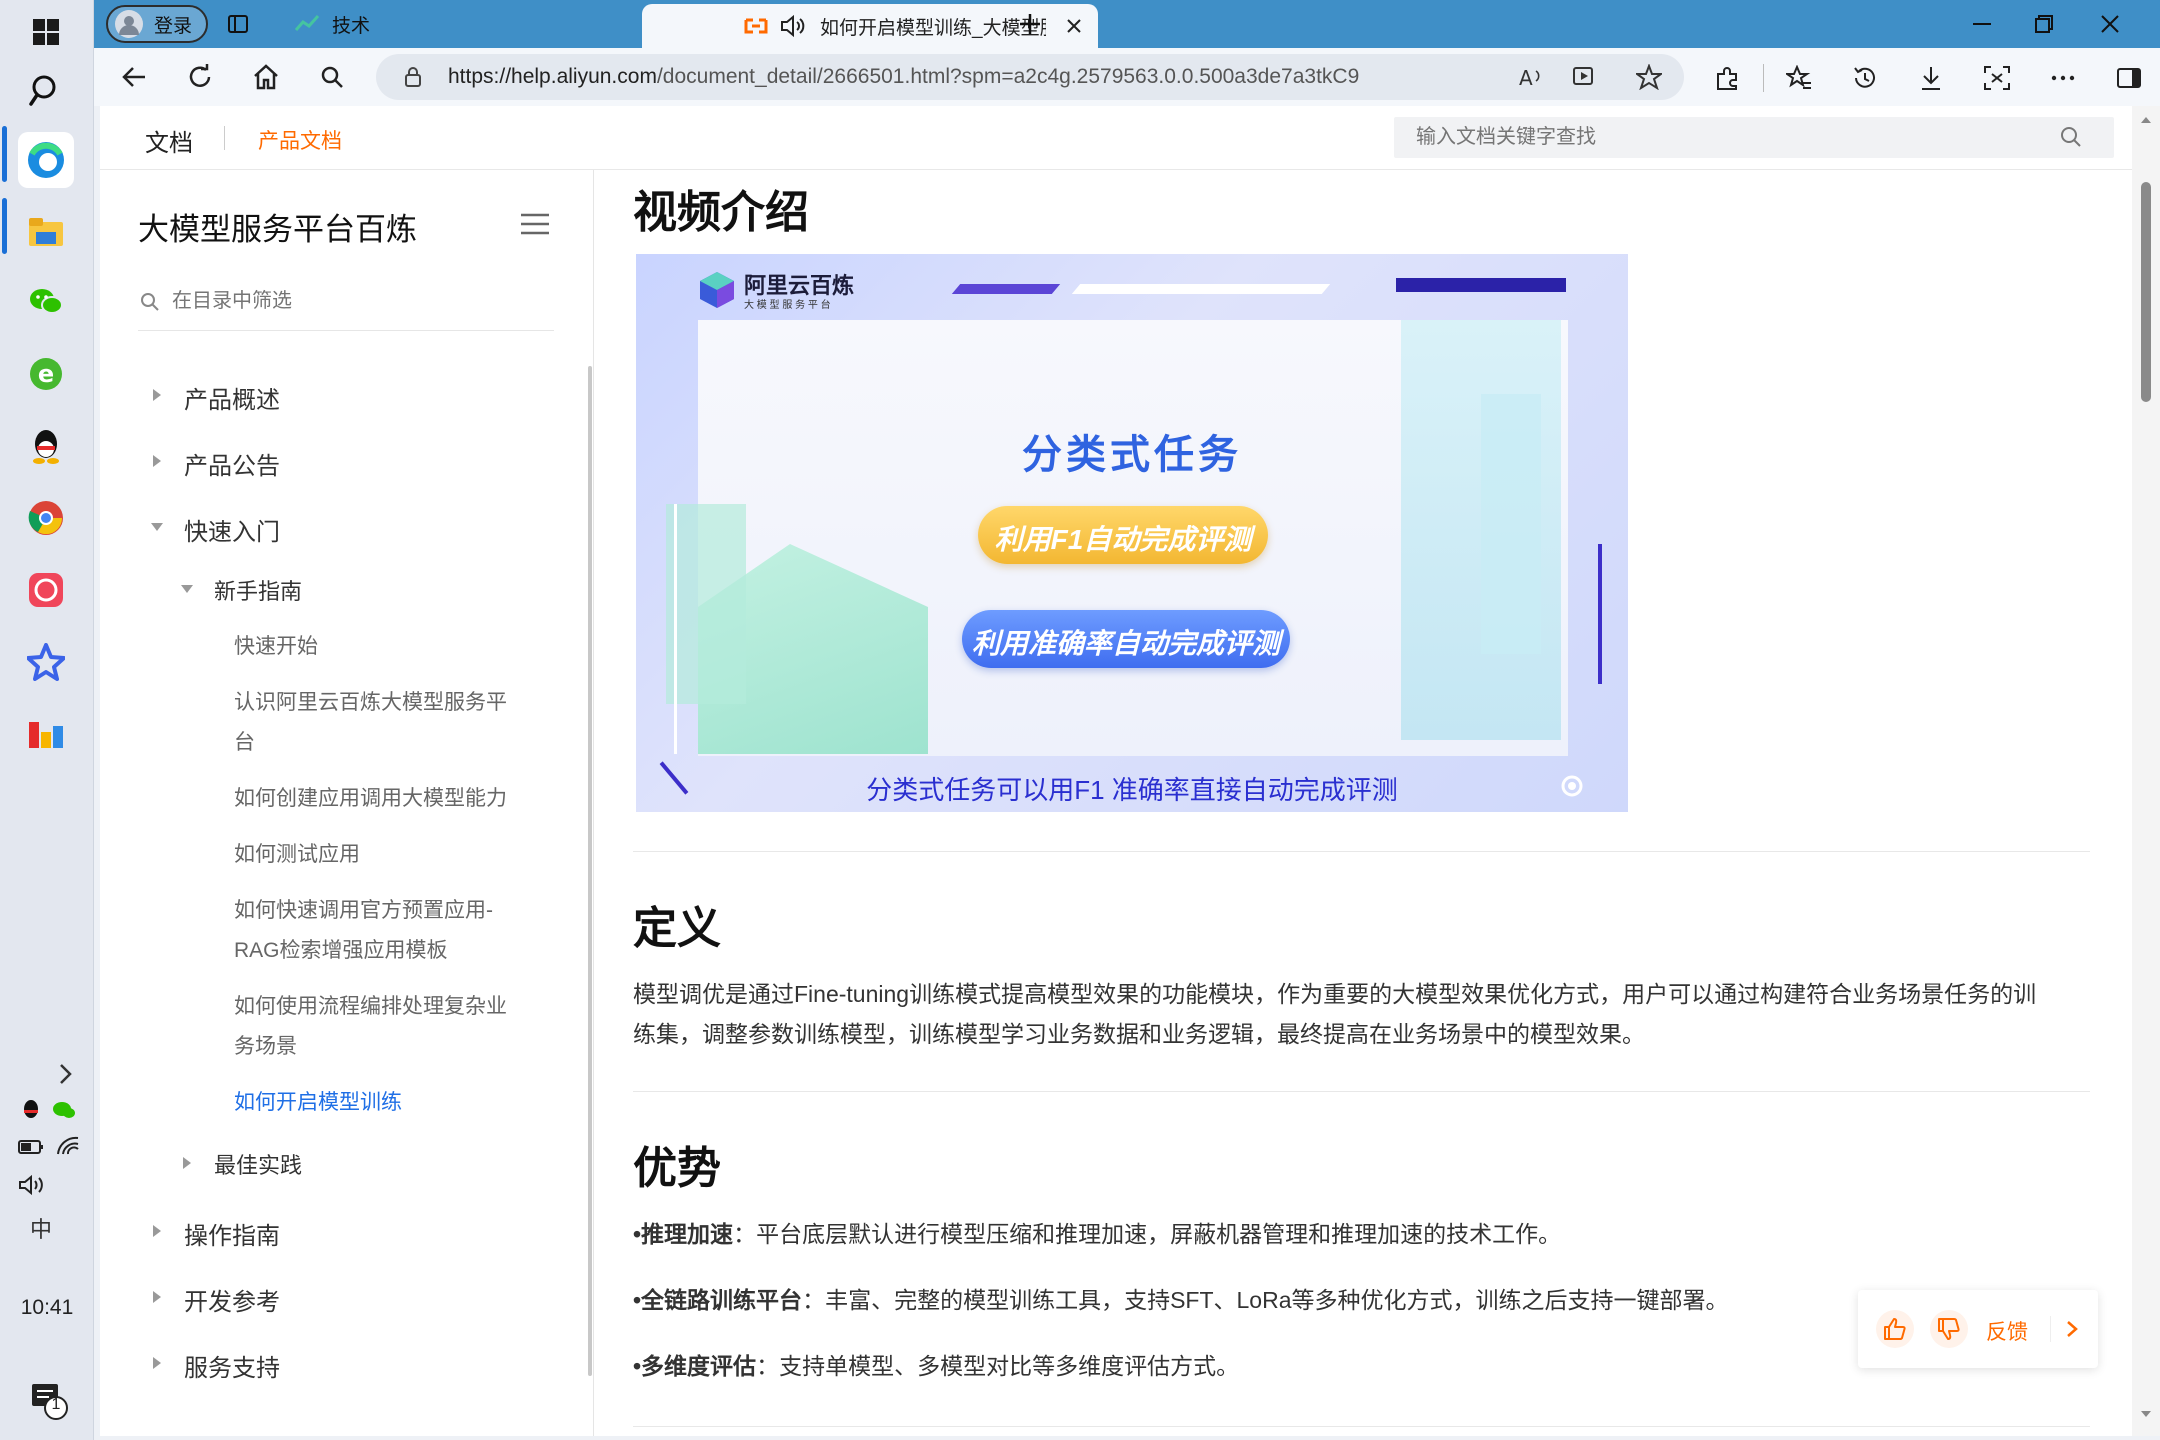 The image size is (2160, 1440). I want to click on qq-icon, so click(46, 446).